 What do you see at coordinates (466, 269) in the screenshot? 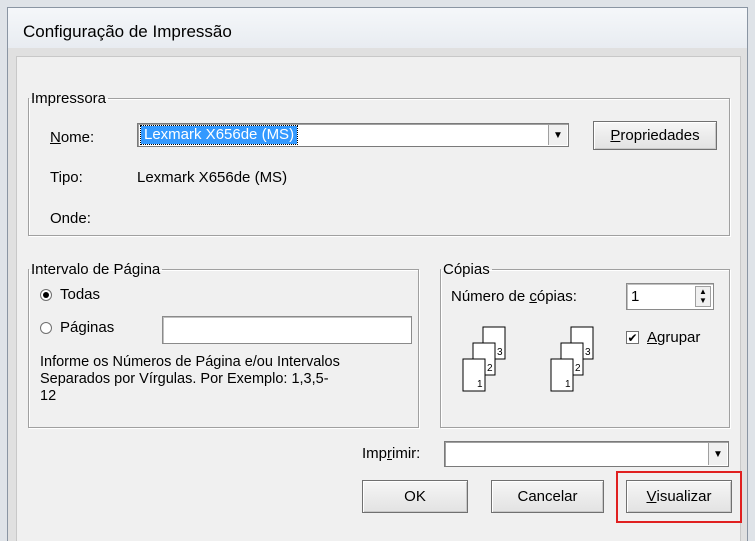
I see `copies-legend: Cópias` at bounding box center [466, 269].